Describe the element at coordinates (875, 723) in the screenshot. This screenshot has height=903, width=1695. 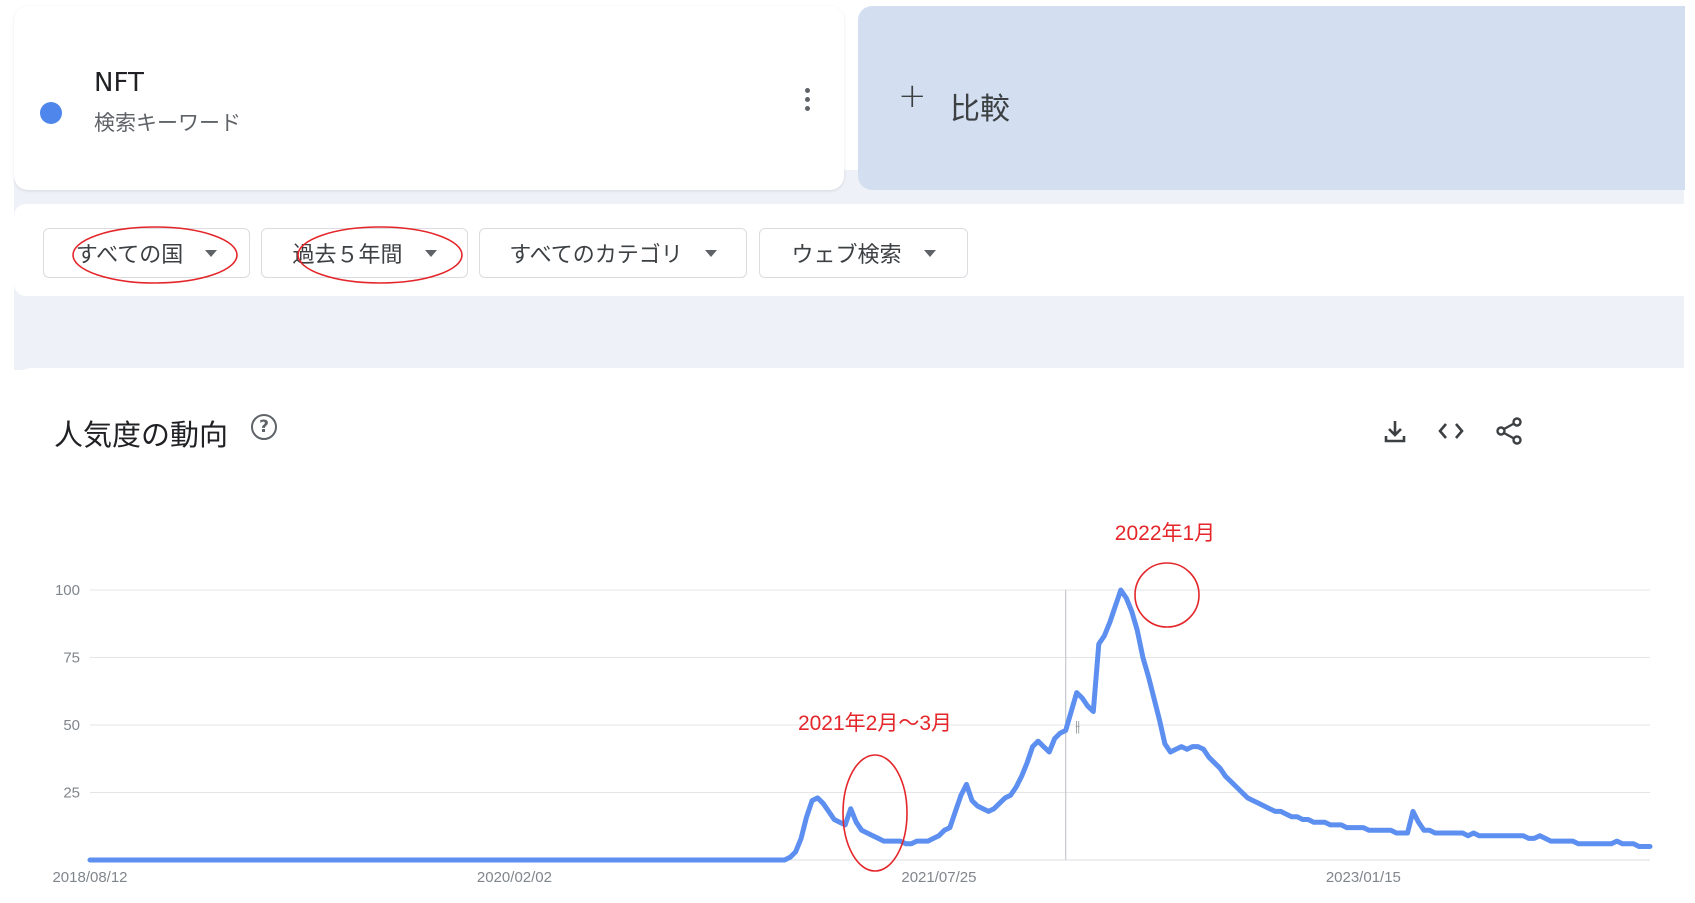
I see `annotation-early-label: 2021年2月〜3月` at that location.